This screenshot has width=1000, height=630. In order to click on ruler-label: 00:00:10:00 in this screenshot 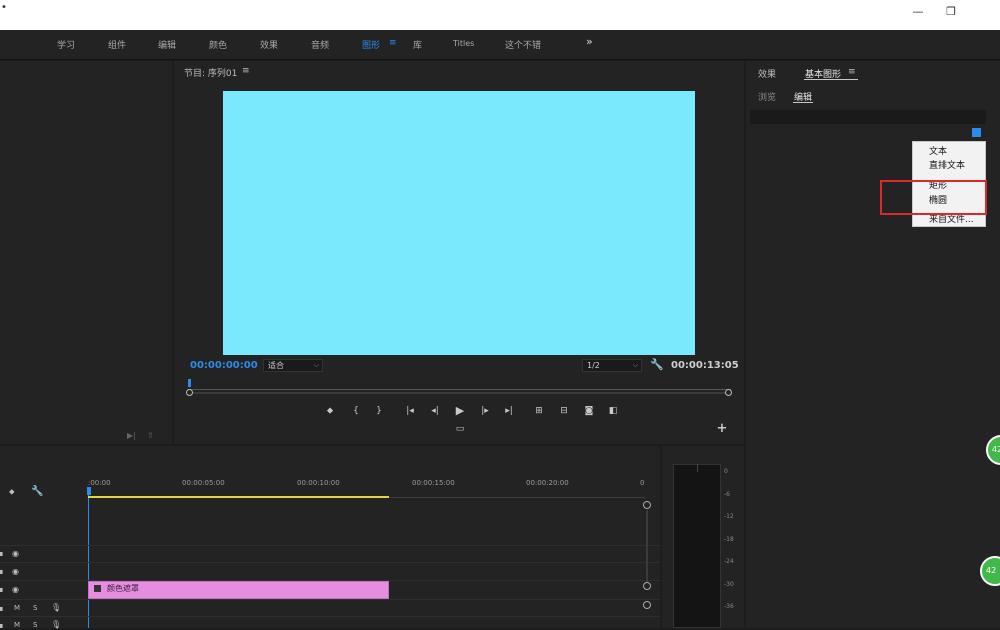, I will do `click(318, 483)`.